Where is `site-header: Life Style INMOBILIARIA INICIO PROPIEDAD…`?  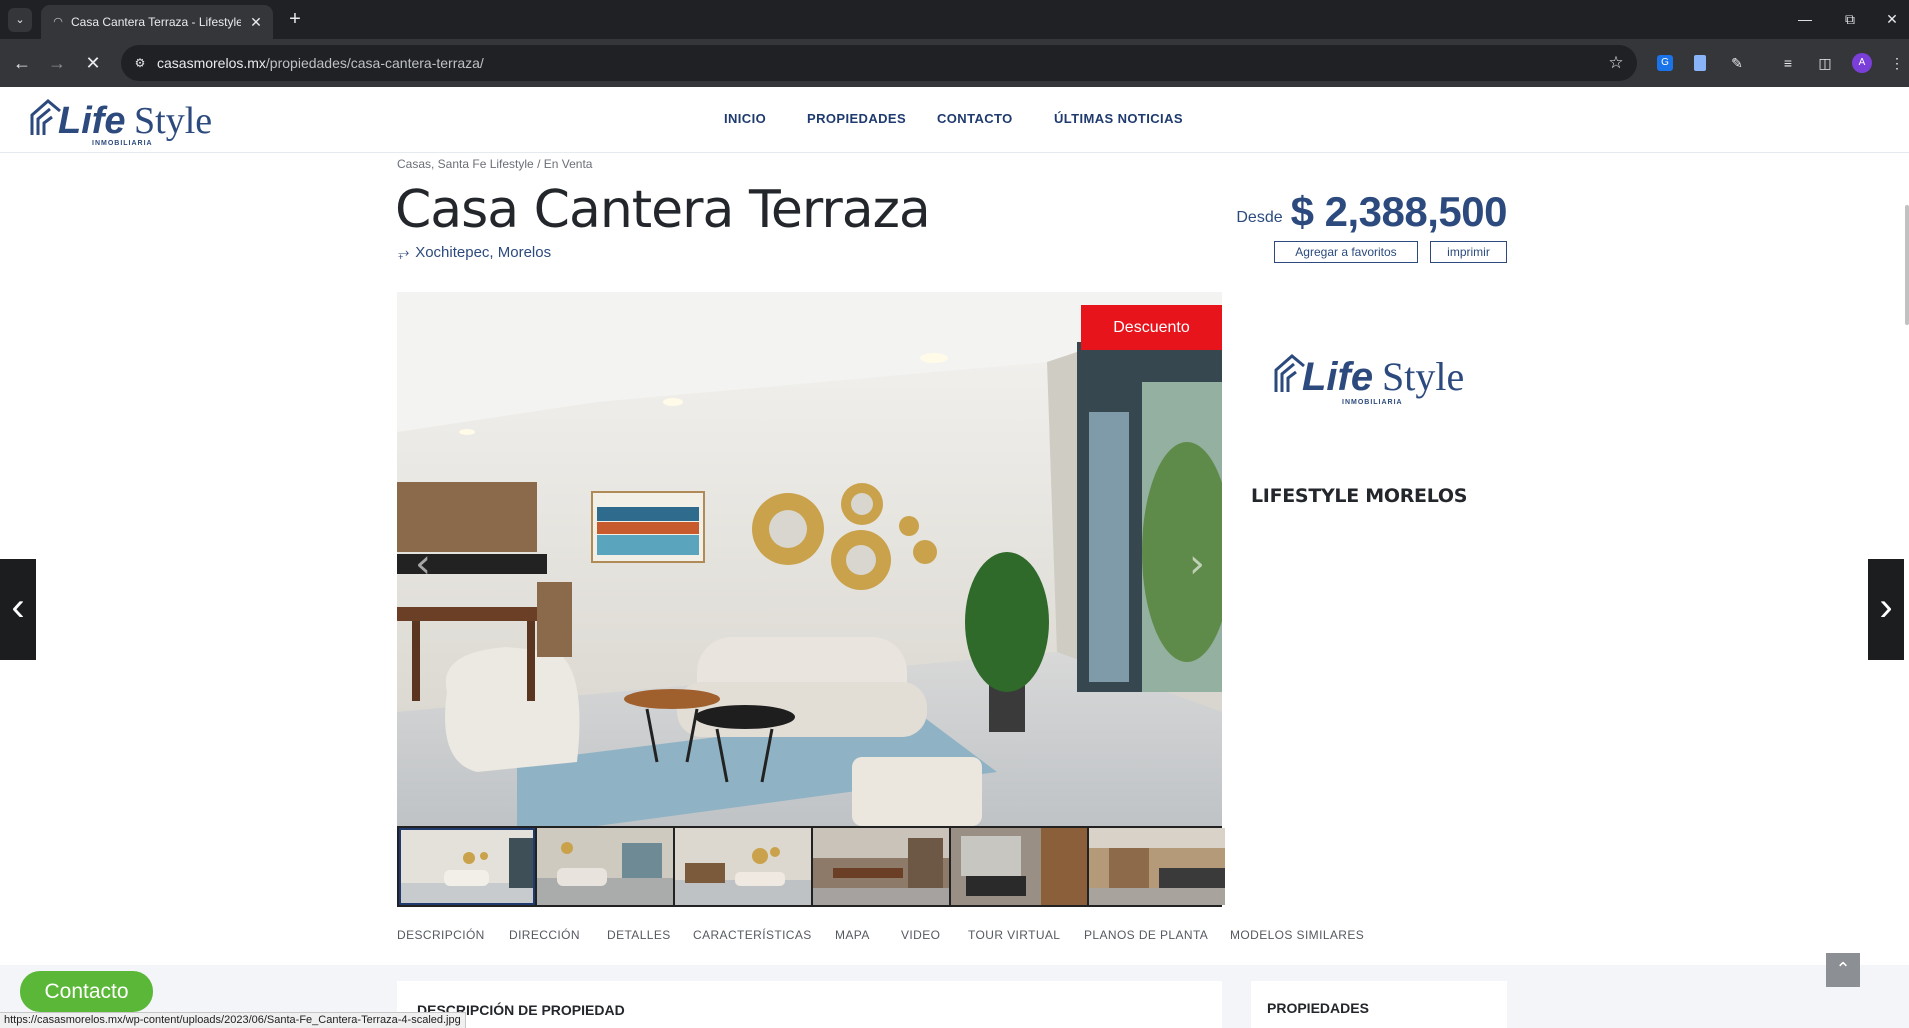 site-header: Life Style INMOBILIARIA INICIO PROPIEDAD… is located at coordinates (954, 120).